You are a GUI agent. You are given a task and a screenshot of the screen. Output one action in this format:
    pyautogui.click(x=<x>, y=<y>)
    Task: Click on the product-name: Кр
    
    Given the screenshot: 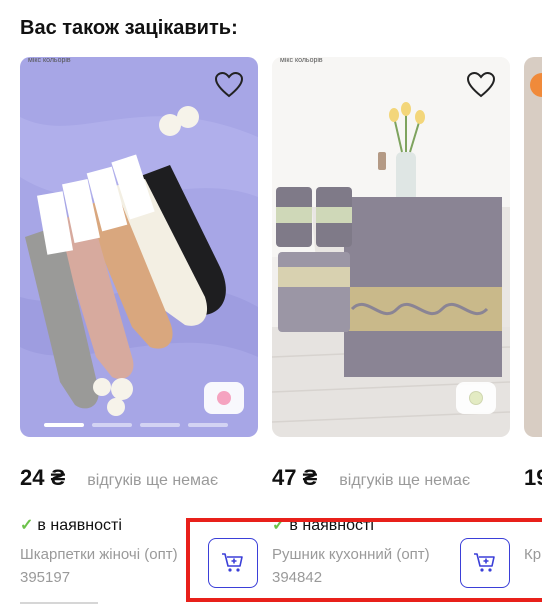 What is the action you would take?
    pyautogui.click(x=533, y=554)
    